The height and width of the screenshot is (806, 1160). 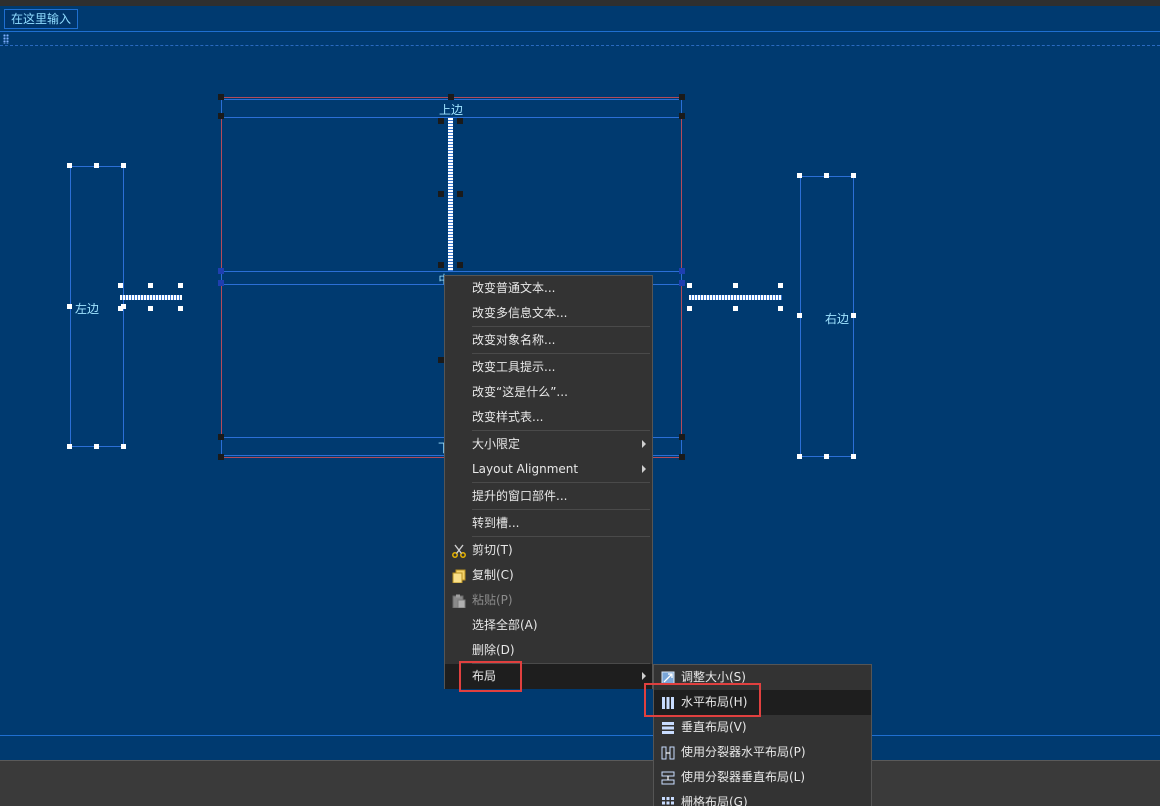 What do you see at coordinates (459, 551) in the screenshot?
I see `scissors-icon` at bounding box center [459, 551].